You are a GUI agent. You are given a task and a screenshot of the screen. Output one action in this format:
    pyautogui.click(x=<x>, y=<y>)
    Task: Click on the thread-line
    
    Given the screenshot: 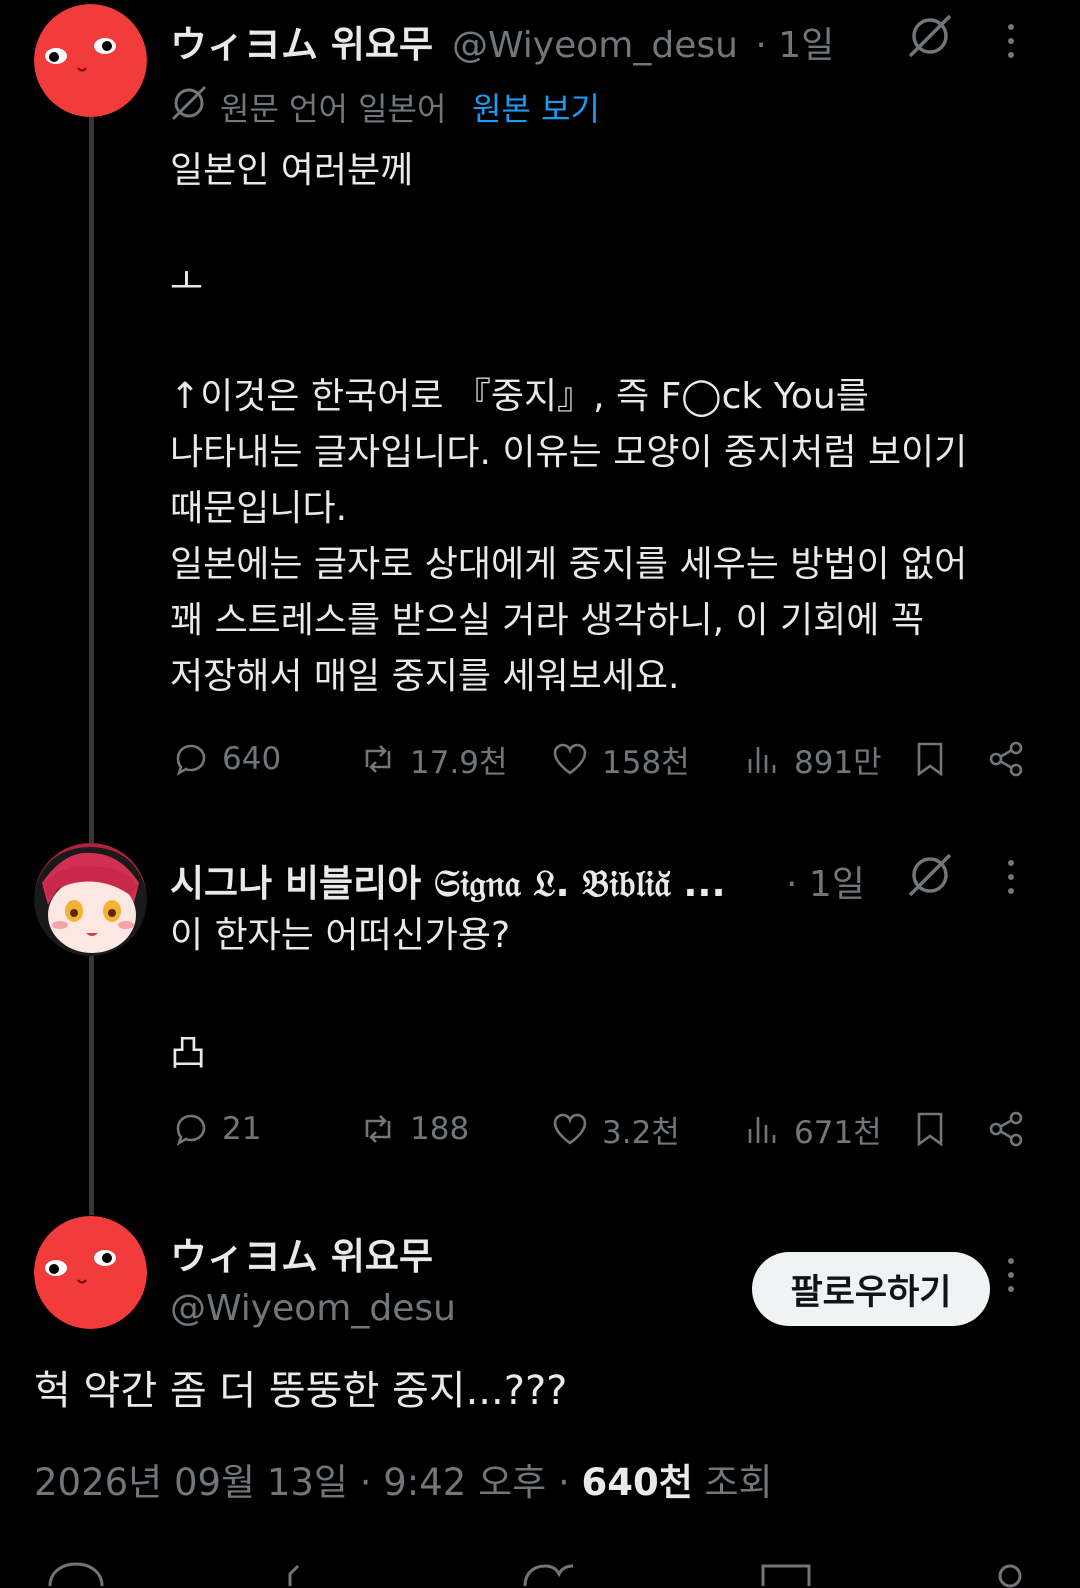 What is the action you would take?
    pyautogui.click(x=91, y=665)
    